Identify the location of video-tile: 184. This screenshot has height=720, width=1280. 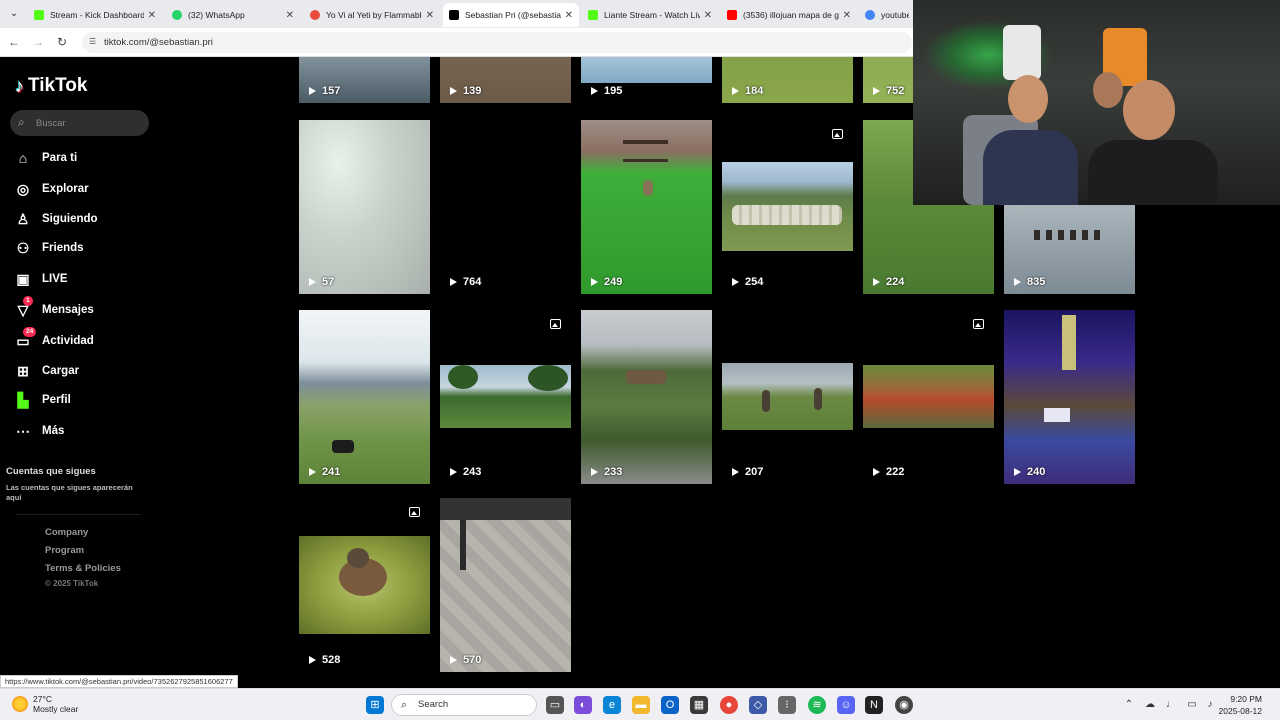
(787, 80).